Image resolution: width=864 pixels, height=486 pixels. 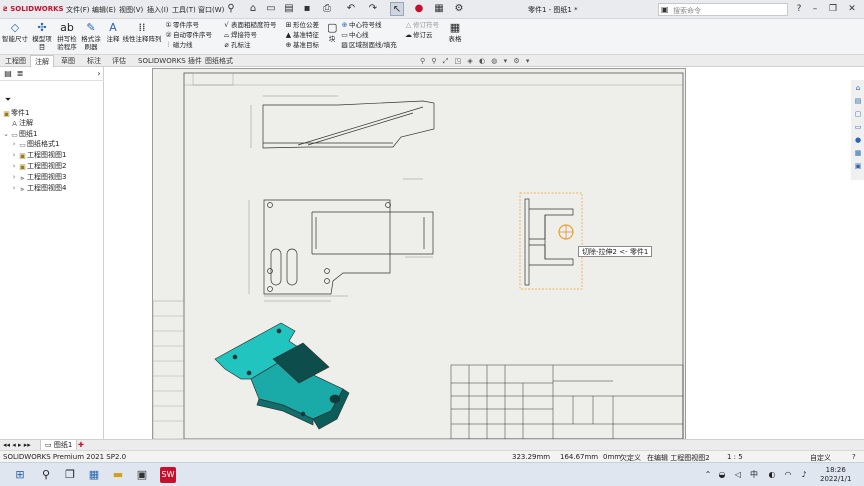 I want to click on center-mark-button: ⊕ 中心符号线, so click(x=368, y=25).